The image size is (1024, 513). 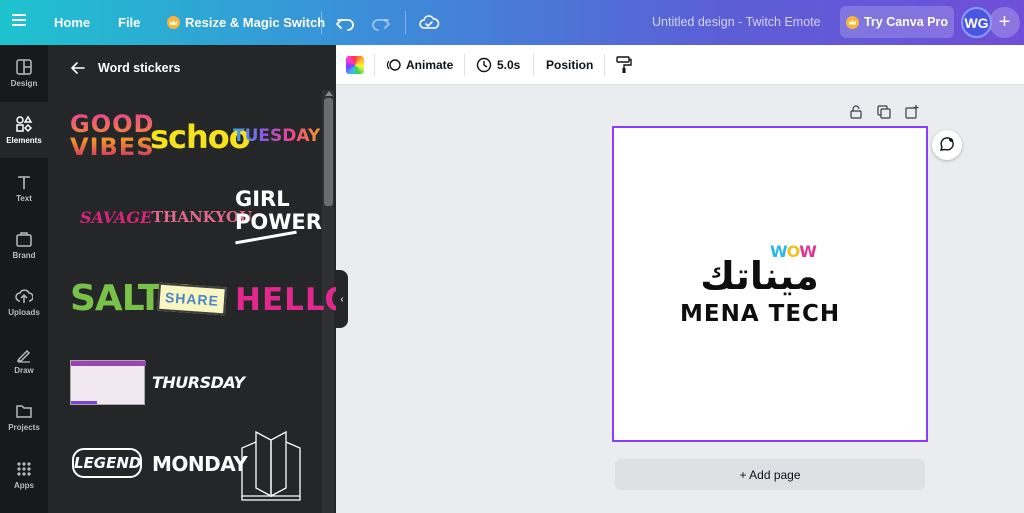 I want to click on add-member-button: +, so click(x=1004, y=22).